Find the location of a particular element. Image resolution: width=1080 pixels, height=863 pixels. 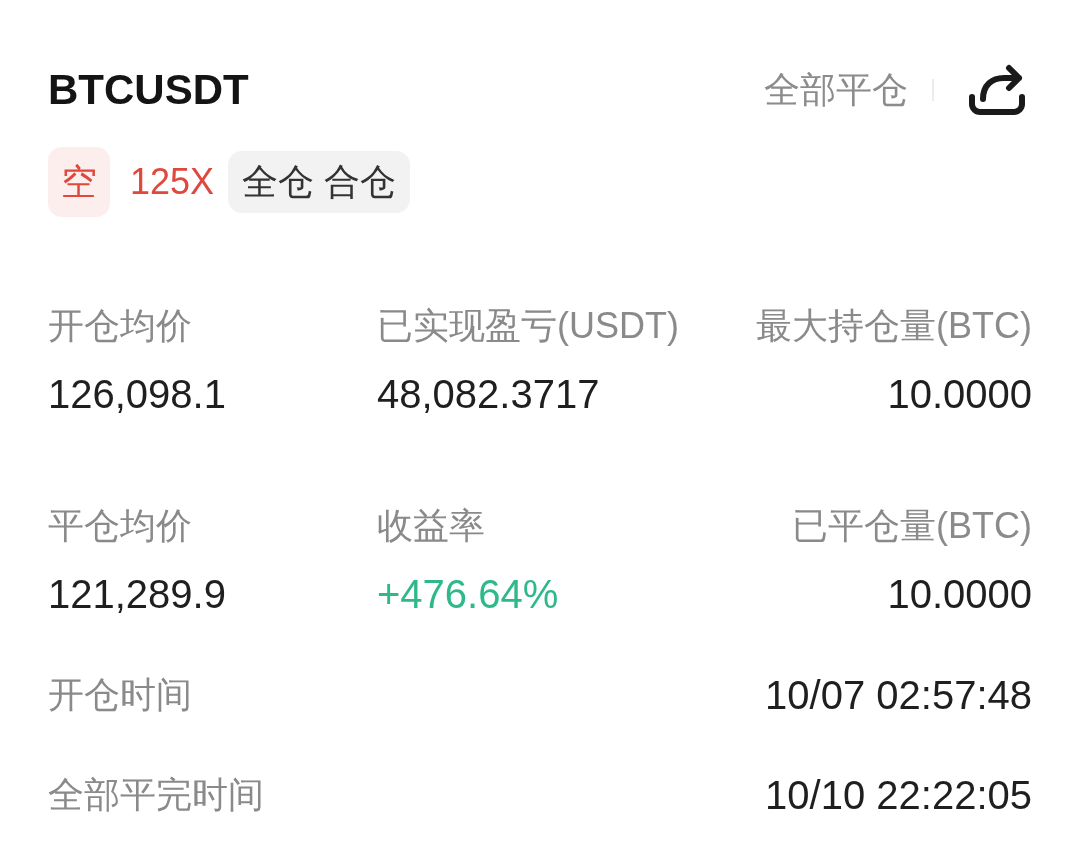

leverage-text: 125X is located at coordinates (172, 182).